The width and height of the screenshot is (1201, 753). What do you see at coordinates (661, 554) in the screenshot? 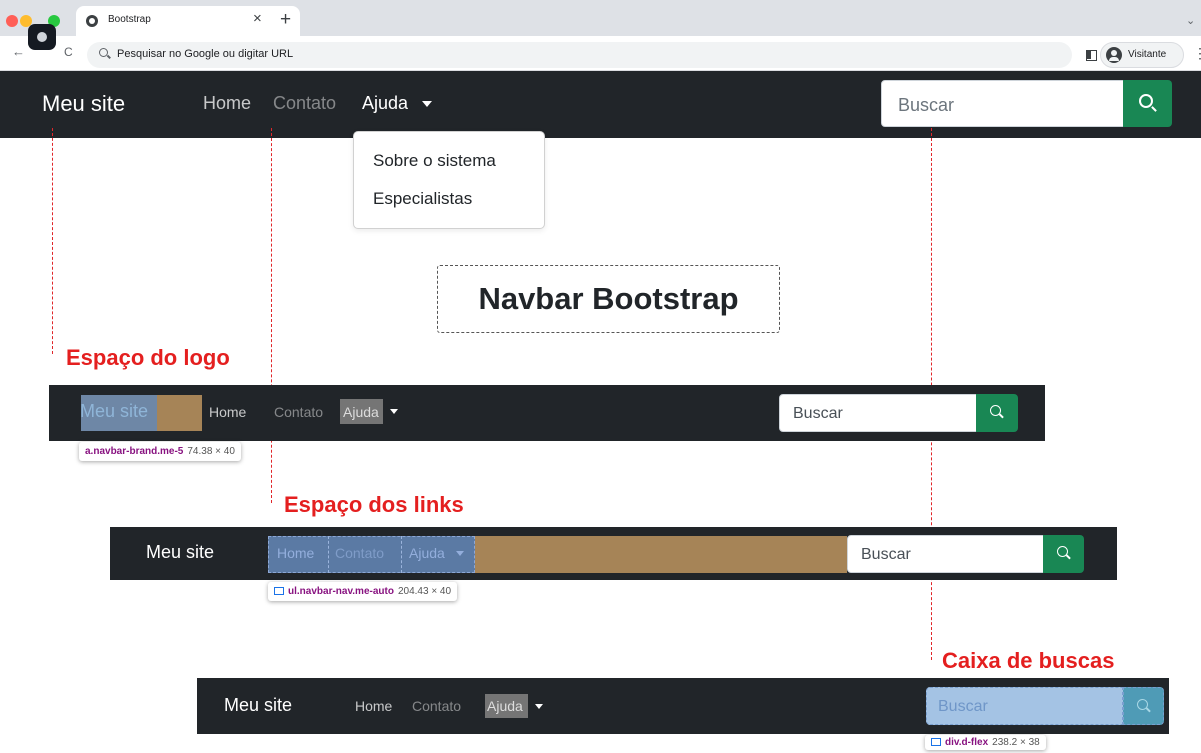
I see `nav-list-margin-highlight` at bounding box center [661, 554].